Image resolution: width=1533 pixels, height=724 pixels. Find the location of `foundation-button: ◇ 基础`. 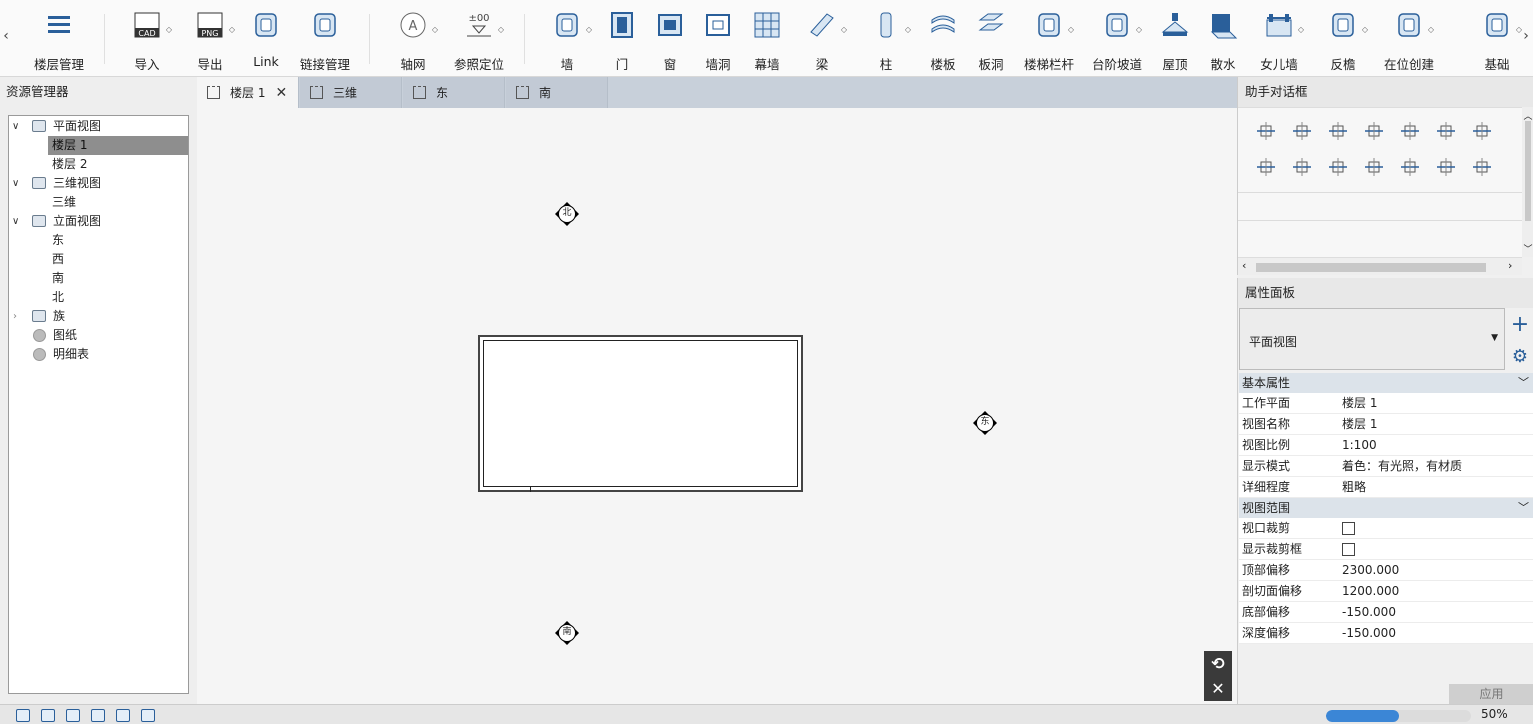

foundation-button: ◇ 基础 is located at coordinates (1497, 39).